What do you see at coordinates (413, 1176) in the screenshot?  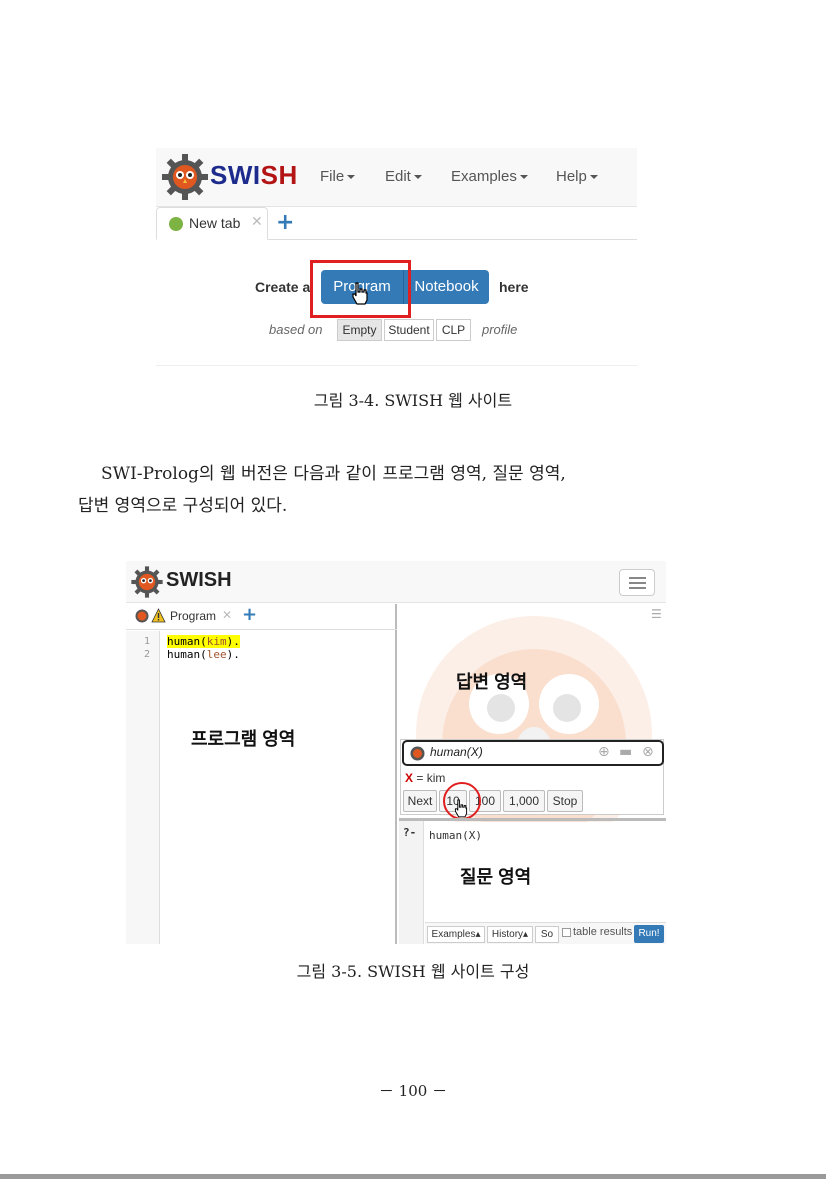 I see `footer-rule` at bounding box center [413, 1176].